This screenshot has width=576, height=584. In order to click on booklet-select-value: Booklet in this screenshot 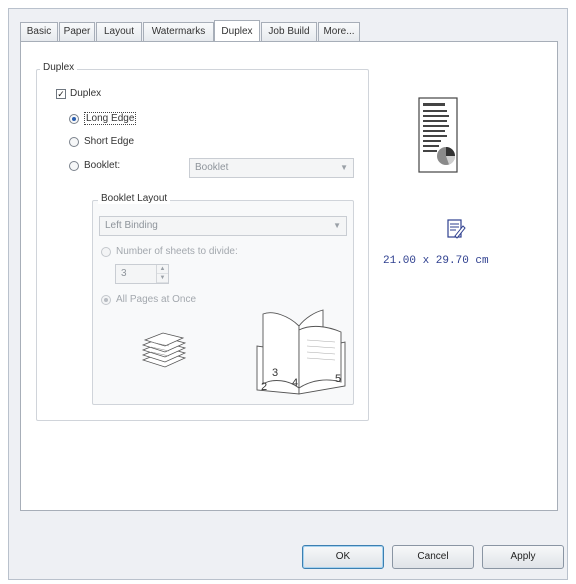, I will do `click(212, 167)`.